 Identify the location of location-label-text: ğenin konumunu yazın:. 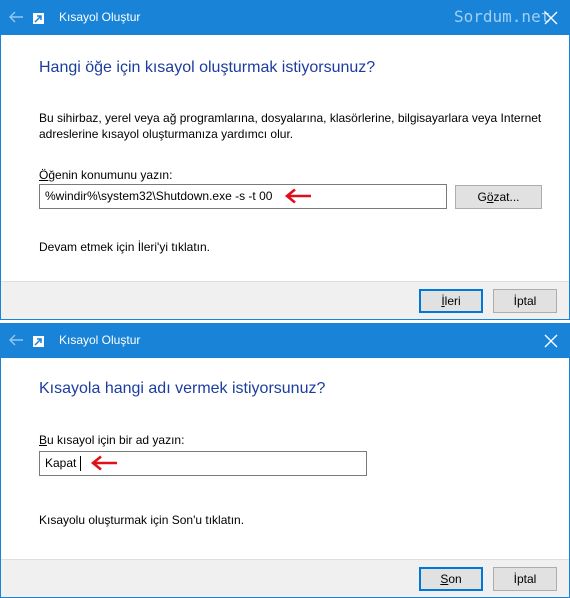
(110, 175).